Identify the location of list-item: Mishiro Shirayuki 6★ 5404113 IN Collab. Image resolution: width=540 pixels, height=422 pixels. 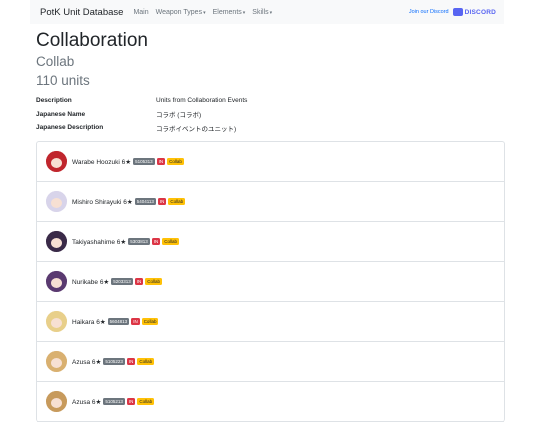
(270, 202).